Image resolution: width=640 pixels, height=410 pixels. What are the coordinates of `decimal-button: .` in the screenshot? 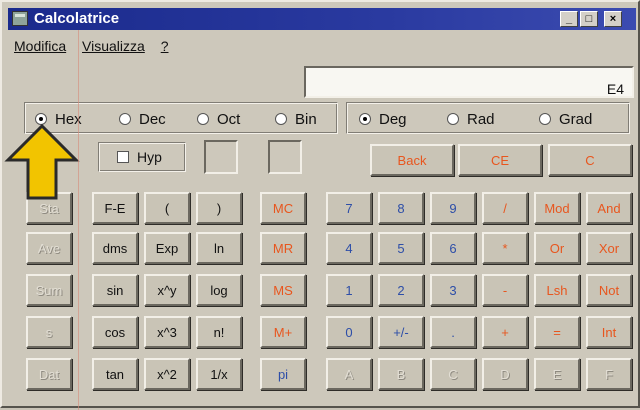 It's located at (453, 332).